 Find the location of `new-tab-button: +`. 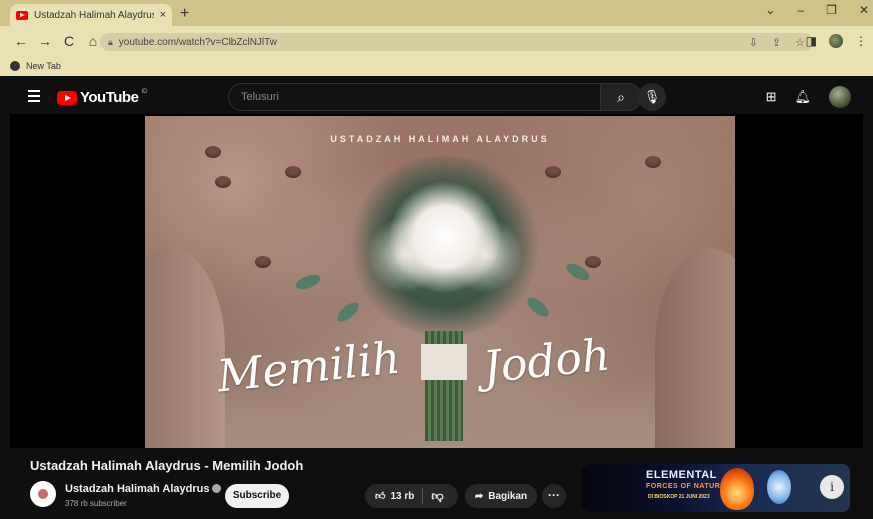

new-tab-button: + is located at coordinates (184, 14).